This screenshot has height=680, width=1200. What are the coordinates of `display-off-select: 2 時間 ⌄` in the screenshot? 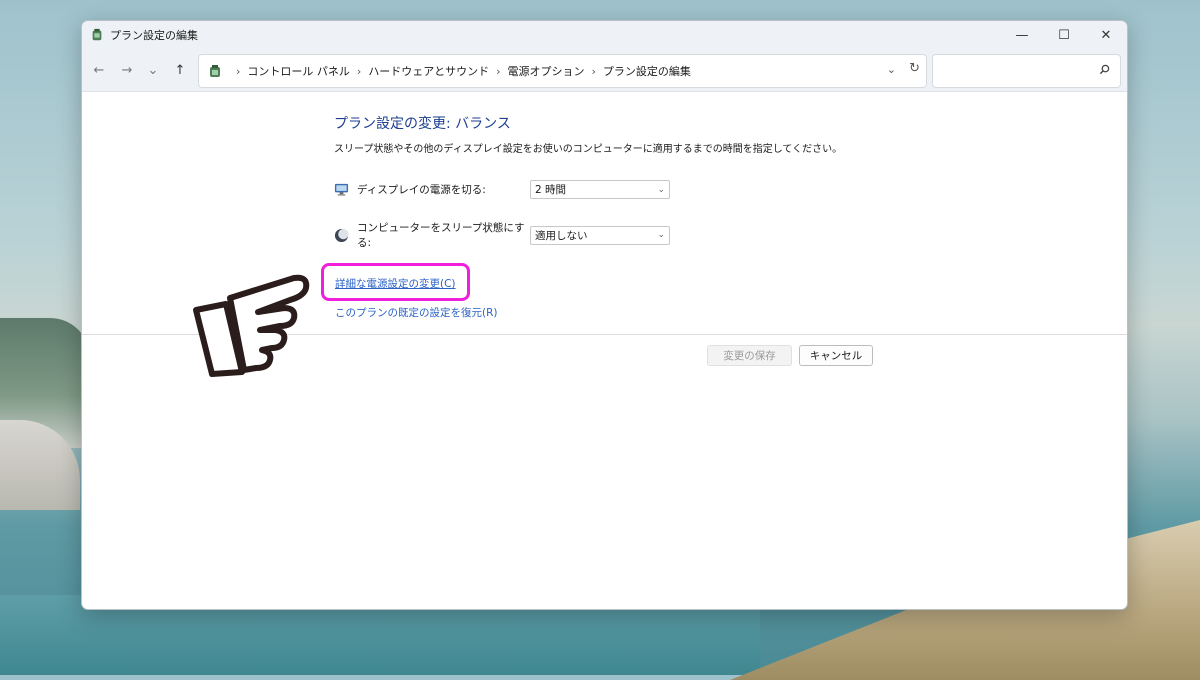 It's located at (600, 189).